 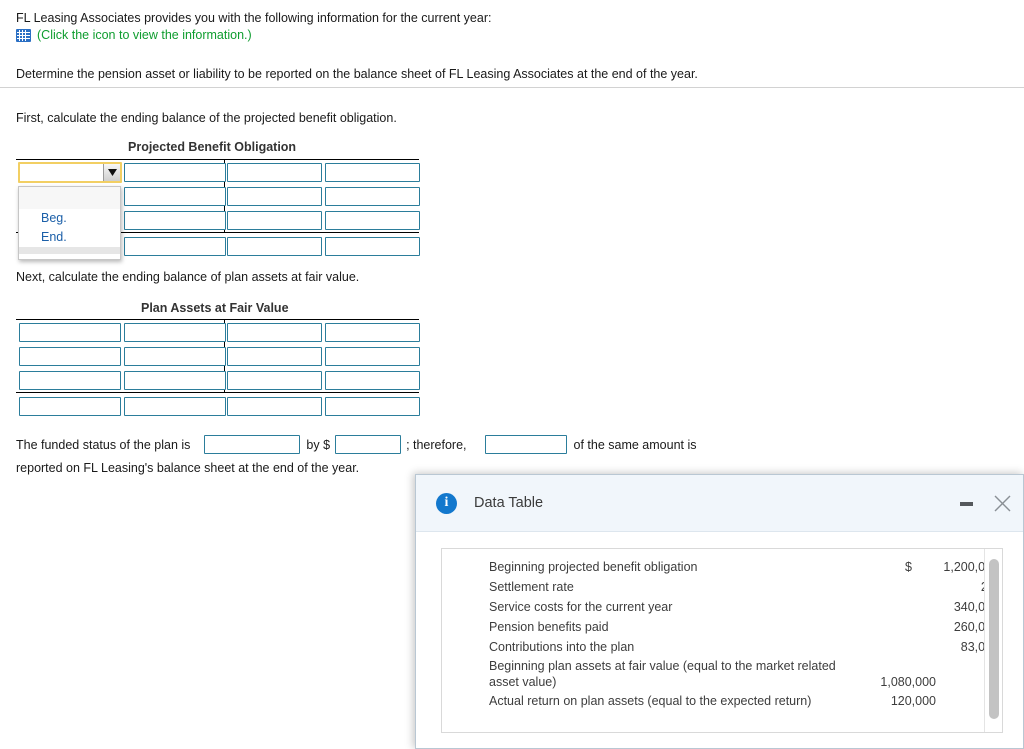 I want to click on minimize-icon, so click(x=966, y=504).